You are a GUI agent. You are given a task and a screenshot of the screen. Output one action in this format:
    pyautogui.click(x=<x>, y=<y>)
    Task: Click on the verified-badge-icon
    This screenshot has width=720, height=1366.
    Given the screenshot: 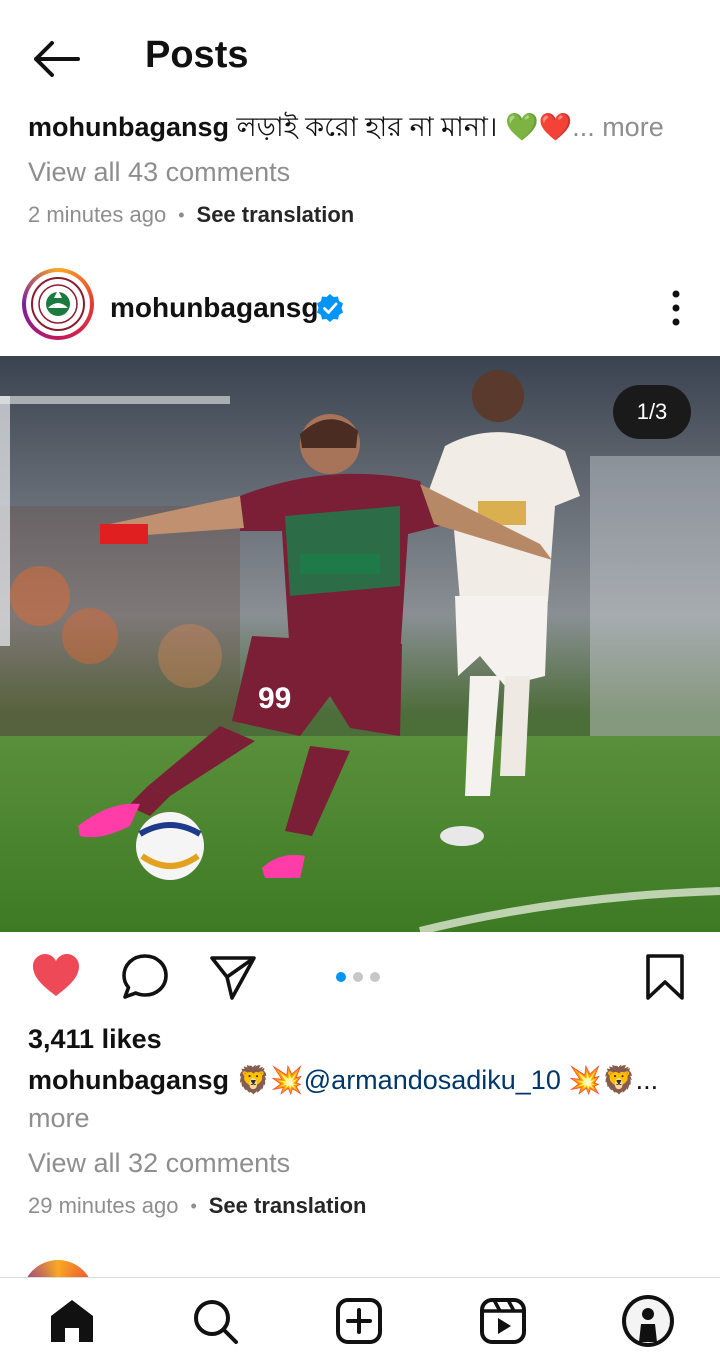 What is the action you would take?
    pyautogui.click(x=330, y=308)
    